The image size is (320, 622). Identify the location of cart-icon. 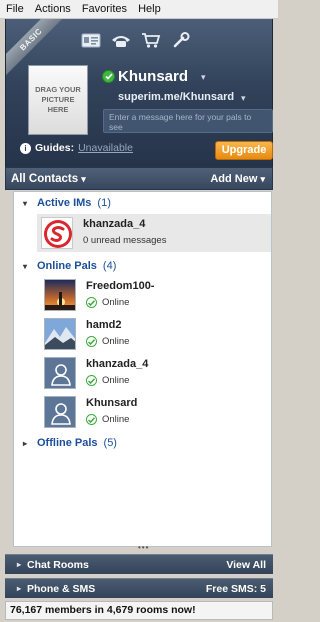
(151, 40).